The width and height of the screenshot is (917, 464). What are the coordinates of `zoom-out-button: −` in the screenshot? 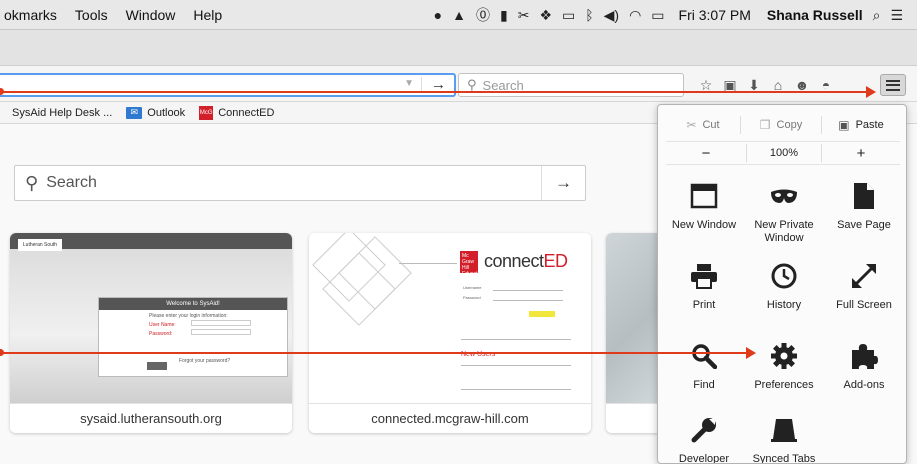 It's located at (706, 153).